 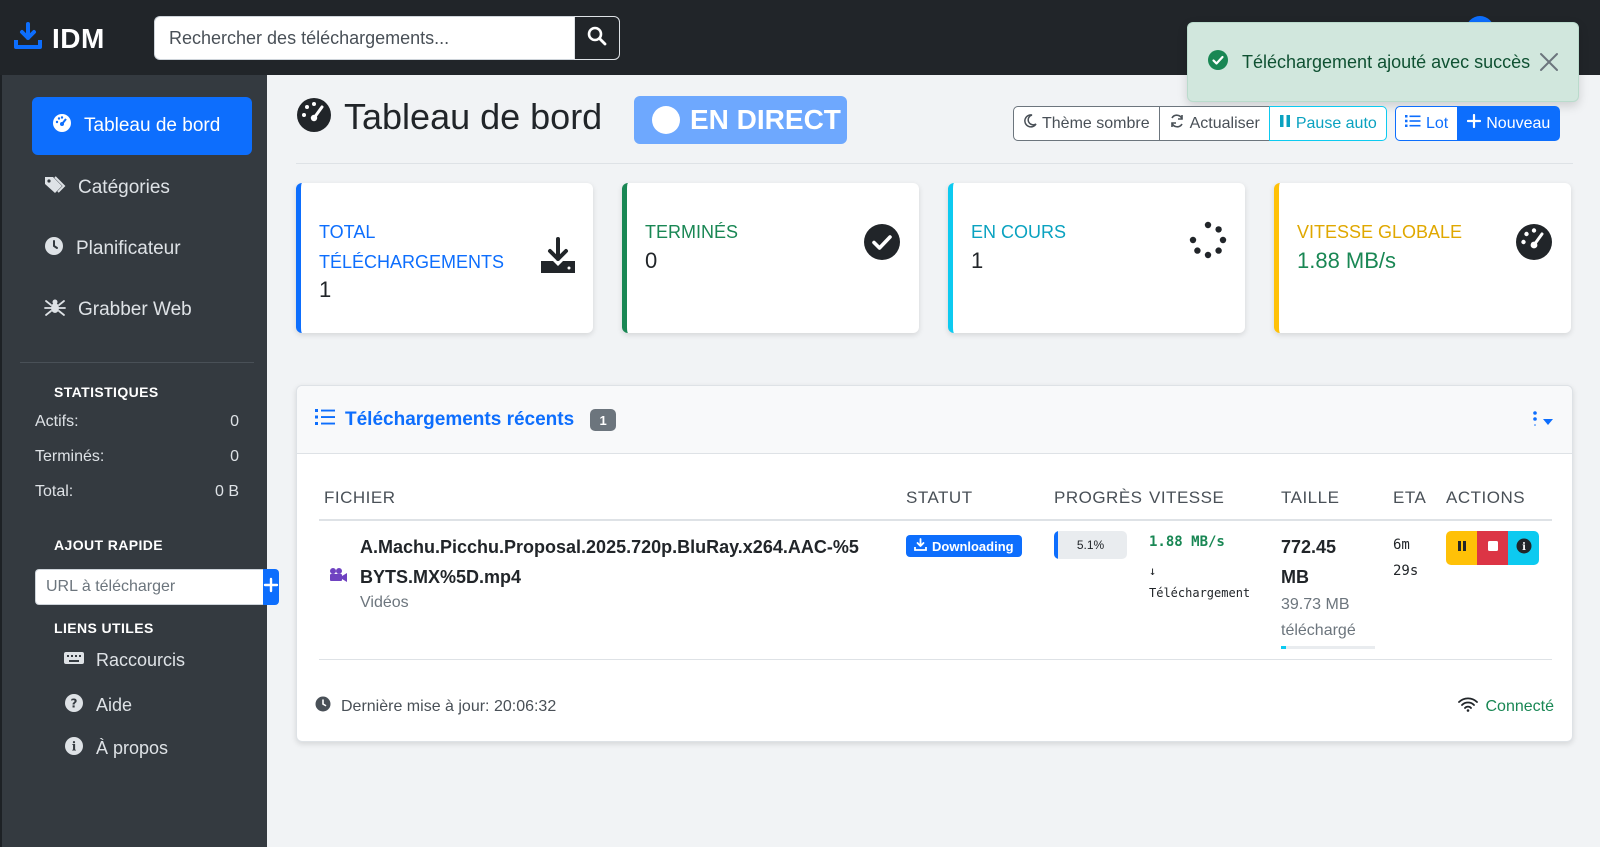 I want to click on quick-add-heading: AJOUT RAPIDE, so click(x=109, y=545).